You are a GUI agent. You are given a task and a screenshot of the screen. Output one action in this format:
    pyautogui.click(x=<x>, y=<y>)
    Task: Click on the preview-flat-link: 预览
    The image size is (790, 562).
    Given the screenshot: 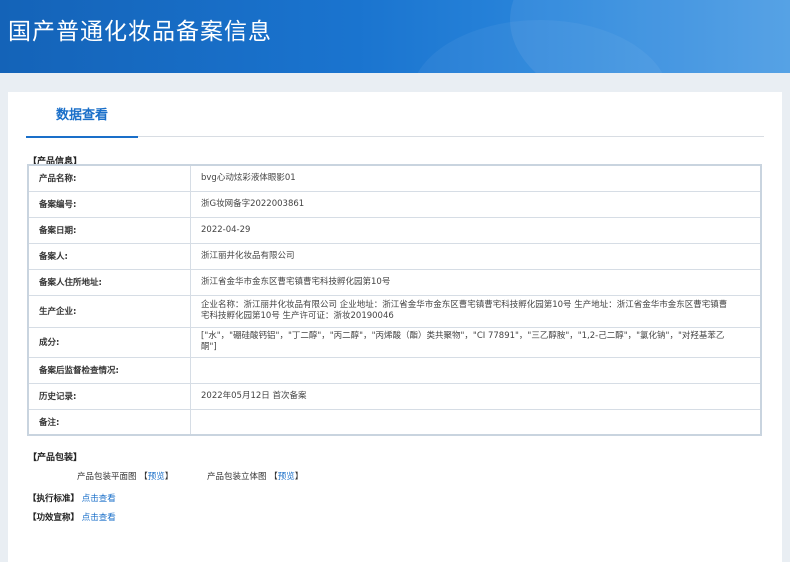 What is the action you would take?
    pyautogui.click(x=156, y=477)
    